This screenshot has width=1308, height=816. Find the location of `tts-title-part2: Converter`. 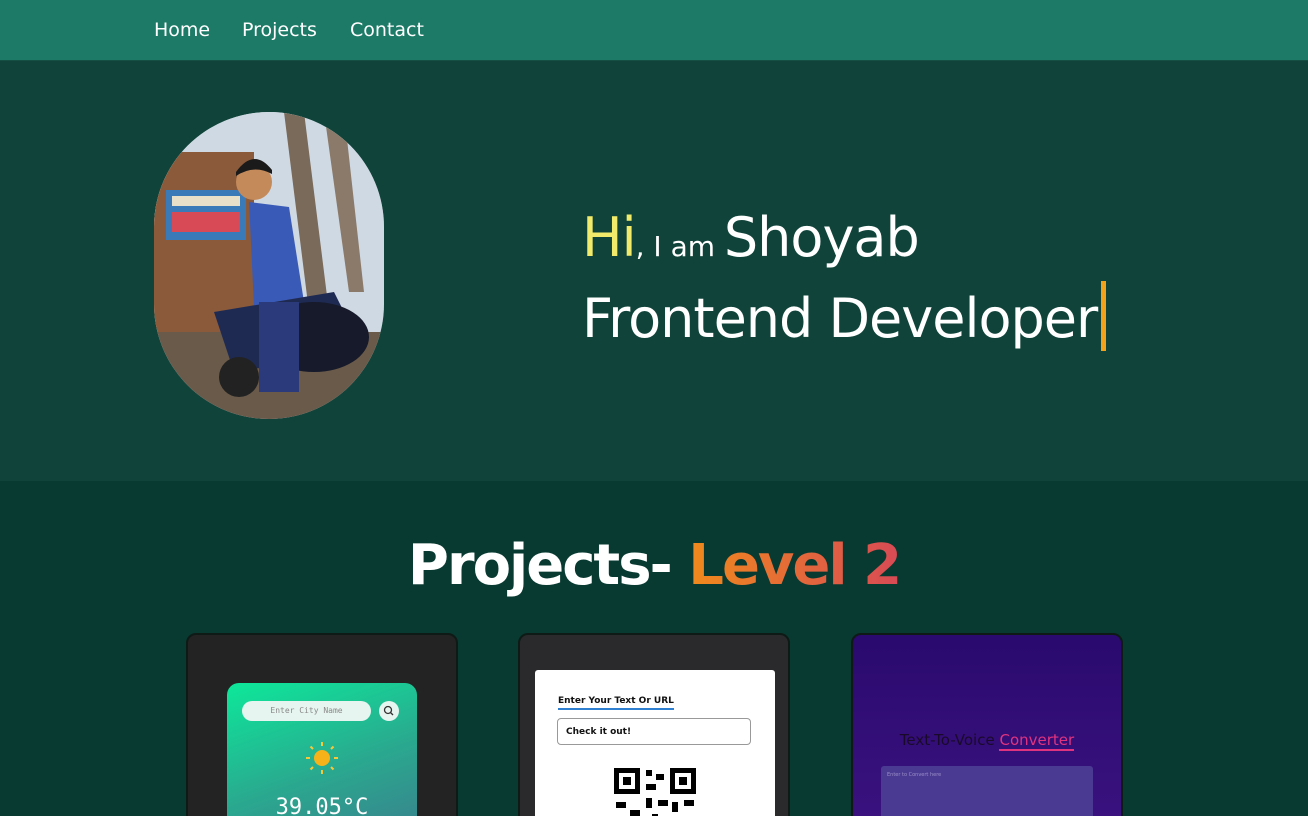

tts-title-part2: Converter is located at coordinates (1037, 741).